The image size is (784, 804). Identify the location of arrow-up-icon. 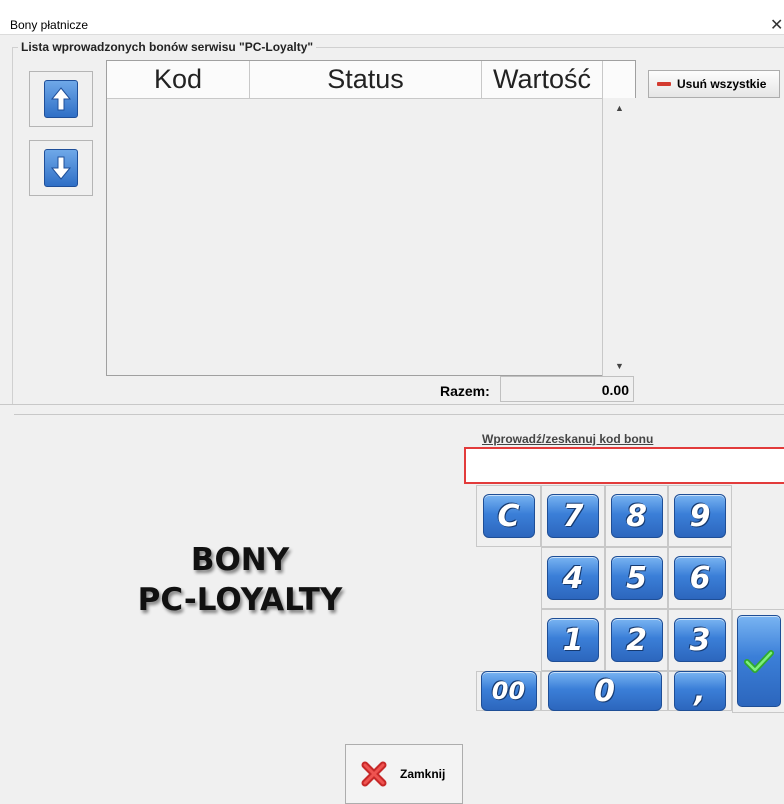
(61, 99).